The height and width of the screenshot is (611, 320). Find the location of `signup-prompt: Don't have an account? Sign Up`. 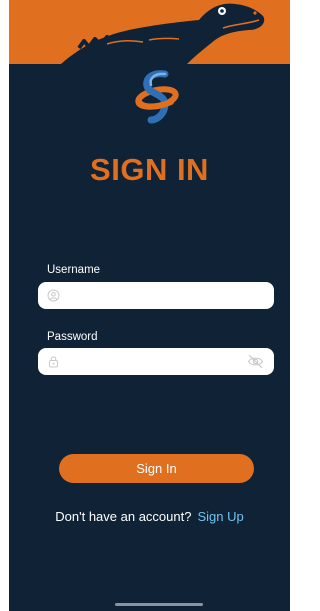

signup-prompt: Don't have an account? Sign Up is located at coordinates (149, 516).